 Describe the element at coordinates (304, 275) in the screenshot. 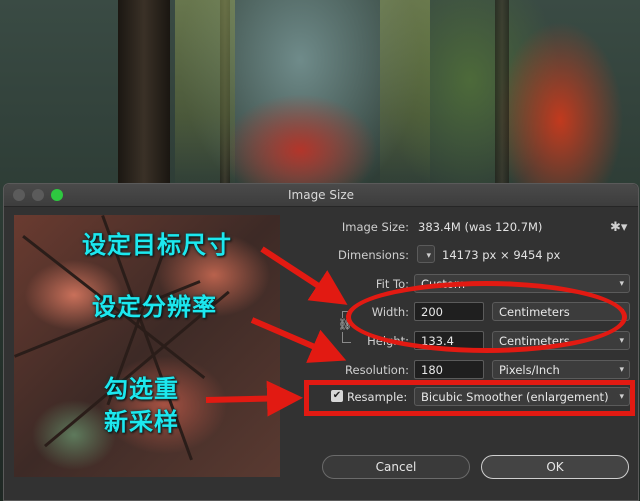

I see `arrow-to-size-fields` at that location.